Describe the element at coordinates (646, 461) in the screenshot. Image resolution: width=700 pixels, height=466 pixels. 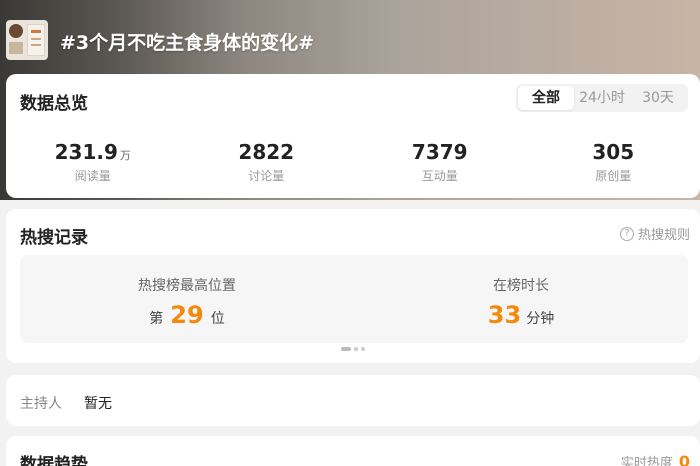
I see `realtime-label: 实时热度` at that location.